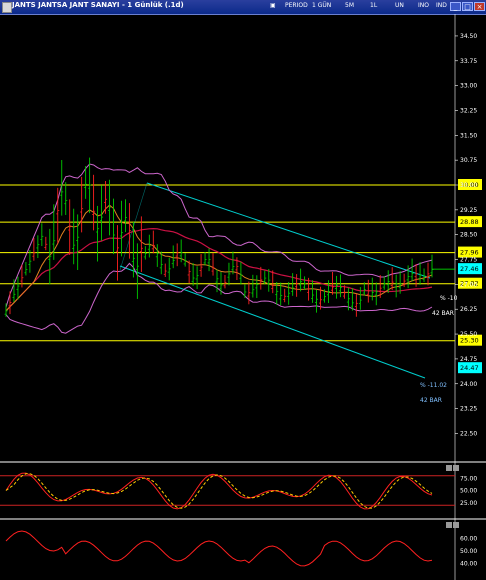 This screenshot has height=580, width=486. What do you see at coordinates (468, 551) in the screenshot?
I see `rsi-tick-label: 50.00` at bounding box center [468, 551].